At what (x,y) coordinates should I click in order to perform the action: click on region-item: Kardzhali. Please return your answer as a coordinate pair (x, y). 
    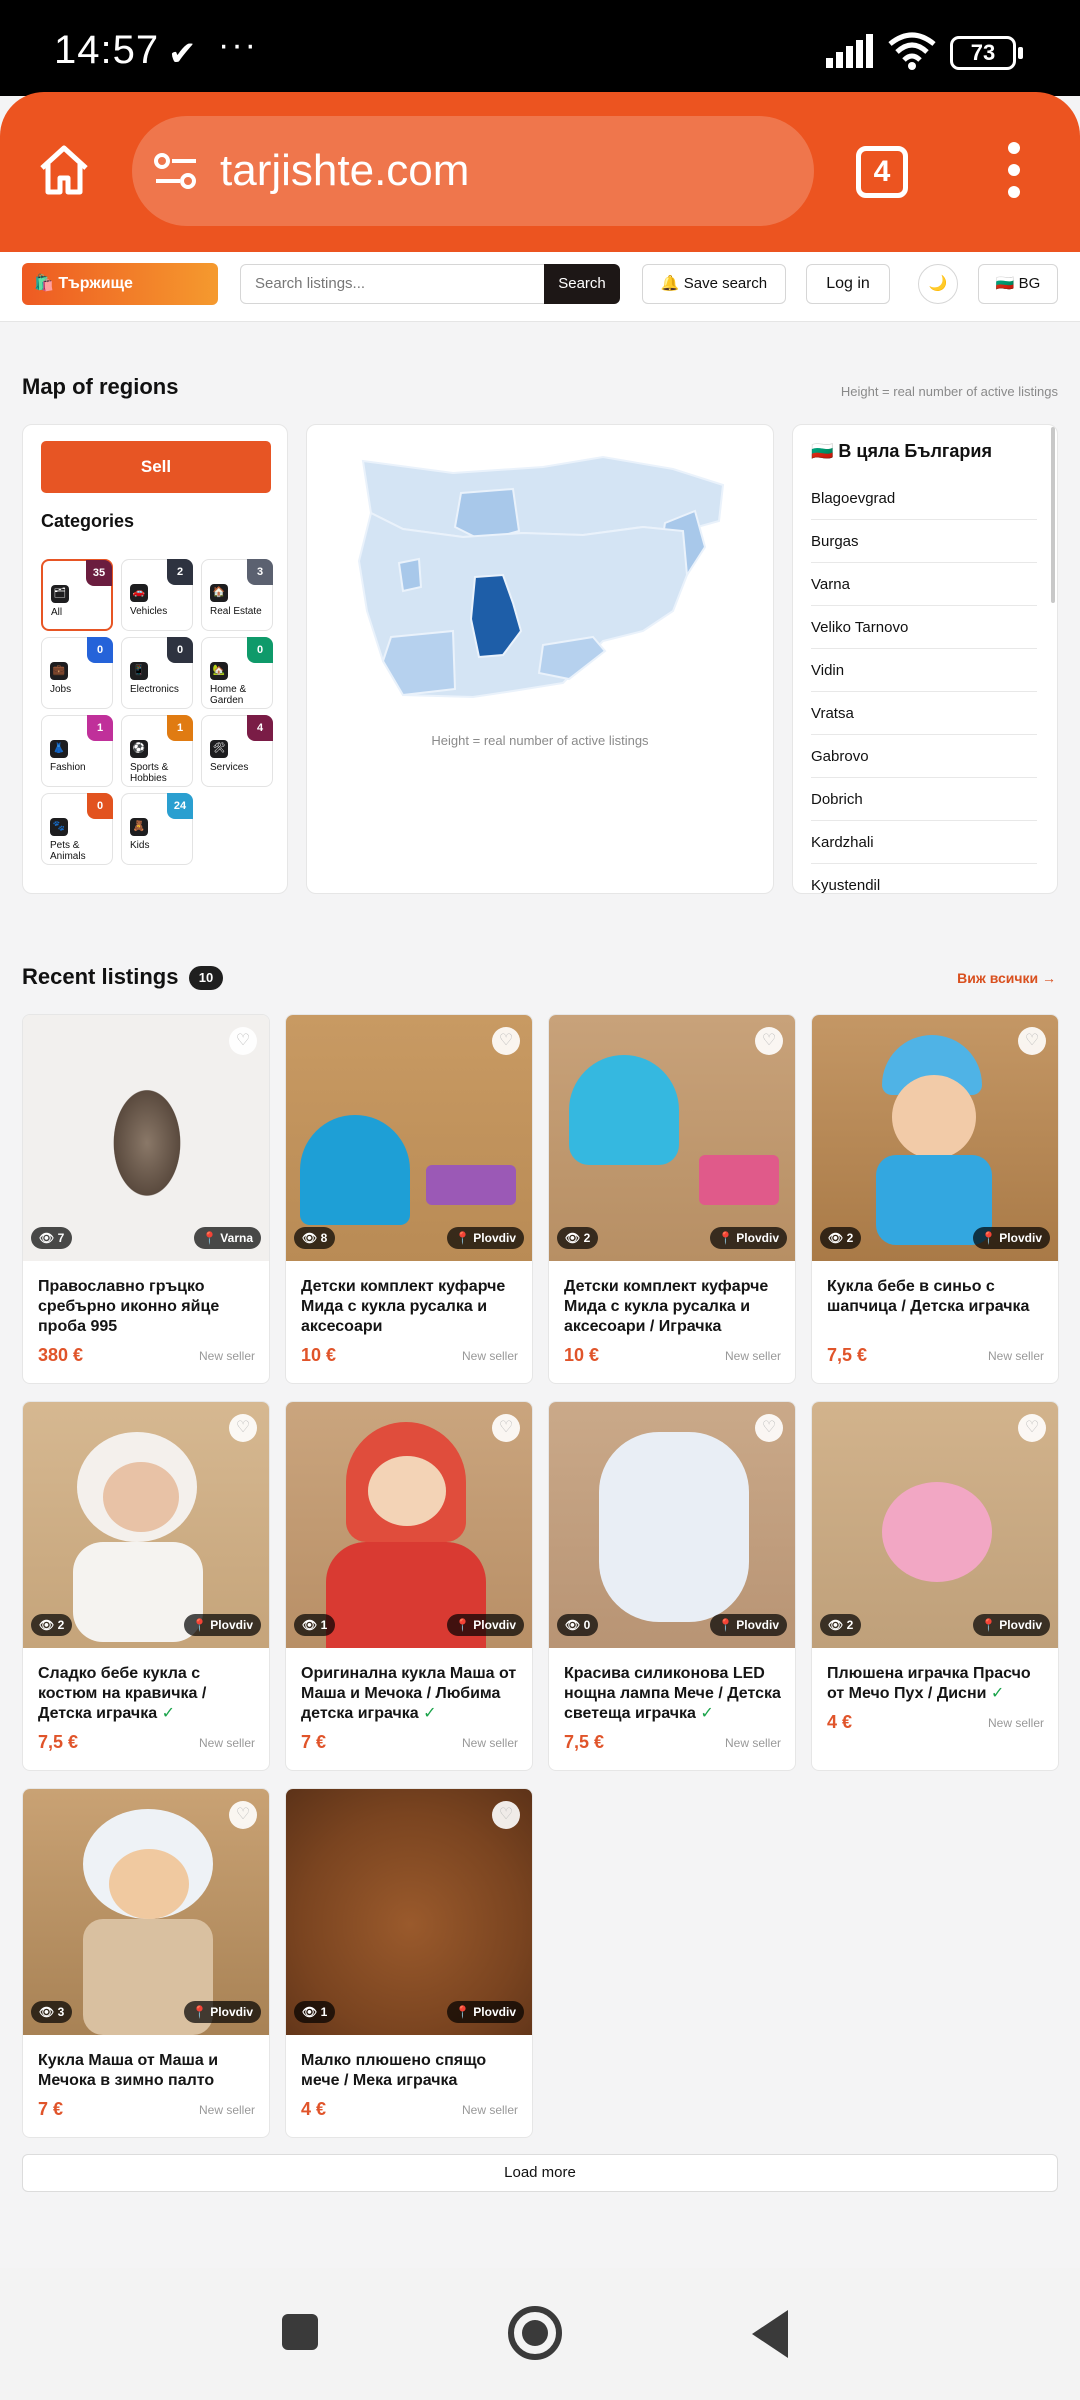
    Looking at the image, I should click on (924, 842).